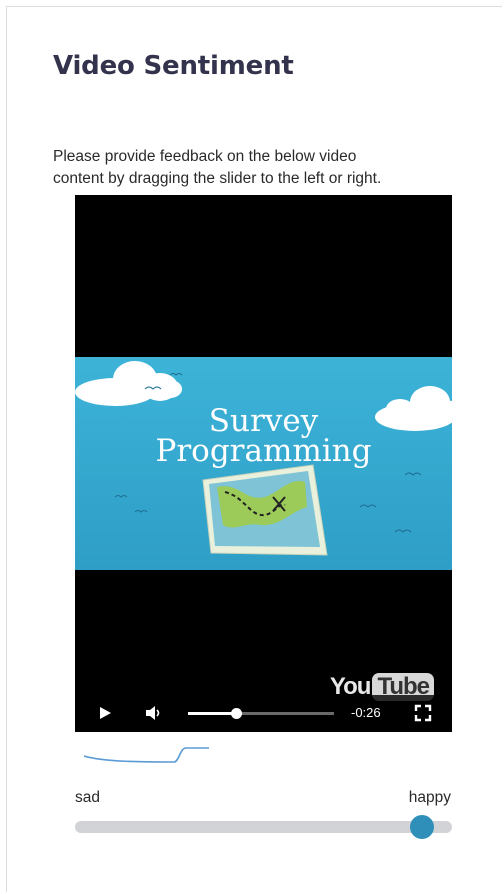 Image resolution: width=504 pixels, height=894 pixels. Describe the element at coordinates (173, 66) in the screenshot. I see `question-title: Video Sentiment` at that location.